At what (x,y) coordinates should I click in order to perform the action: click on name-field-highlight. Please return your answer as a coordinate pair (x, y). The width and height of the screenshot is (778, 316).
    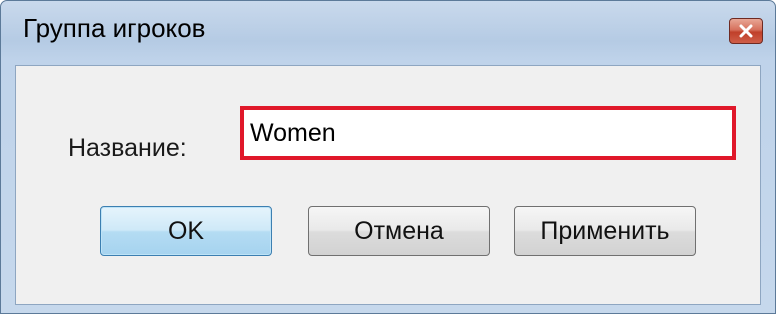
    Looking at the image, I should click on (488, 133).